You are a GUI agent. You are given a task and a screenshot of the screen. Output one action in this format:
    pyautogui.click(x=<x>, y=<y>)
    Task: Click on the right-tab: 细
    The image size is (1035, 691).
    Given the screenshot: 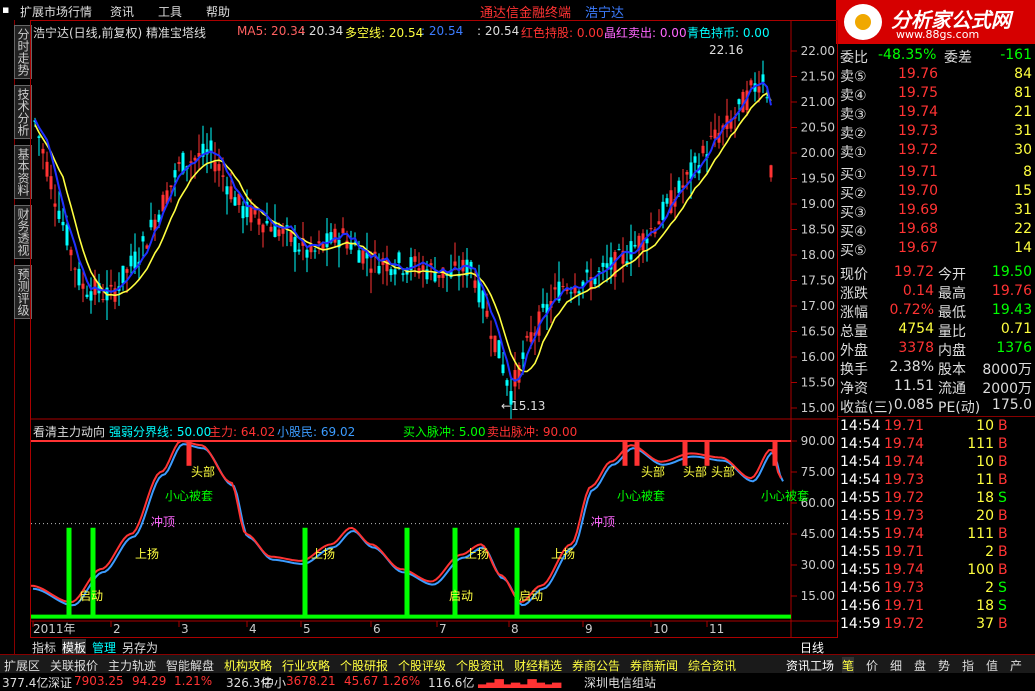 What is the action you would take?
    pyautogui.click(x=896, y=665)
    